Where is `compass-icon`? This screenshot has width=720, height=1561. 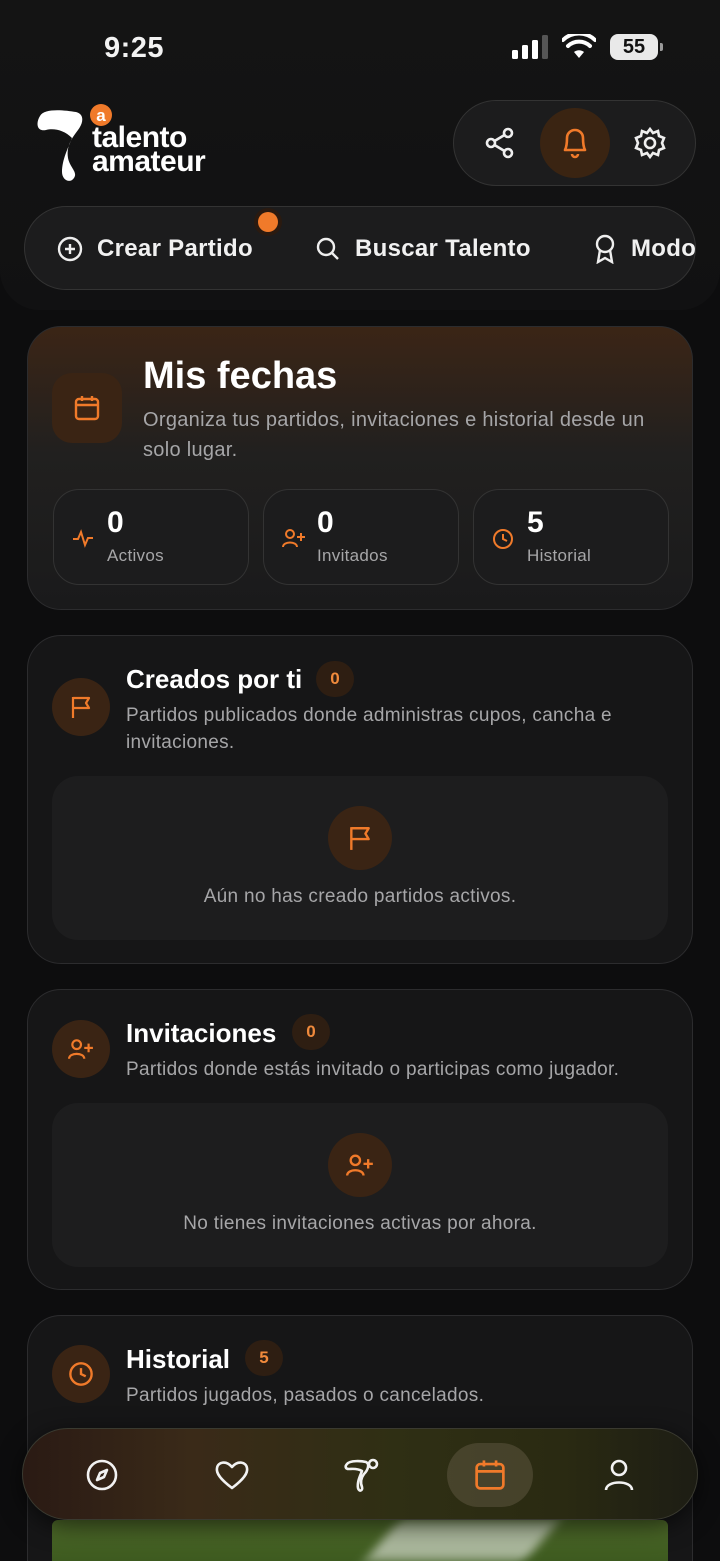 compass-icon is located at coordinates (102, 1475).